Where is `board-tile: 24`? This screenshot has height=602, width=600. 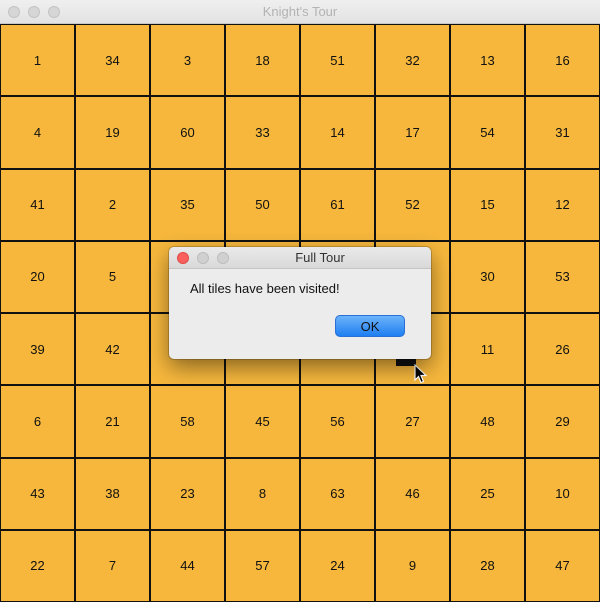
board-tile: 24 is located at coordinates (337, 565).